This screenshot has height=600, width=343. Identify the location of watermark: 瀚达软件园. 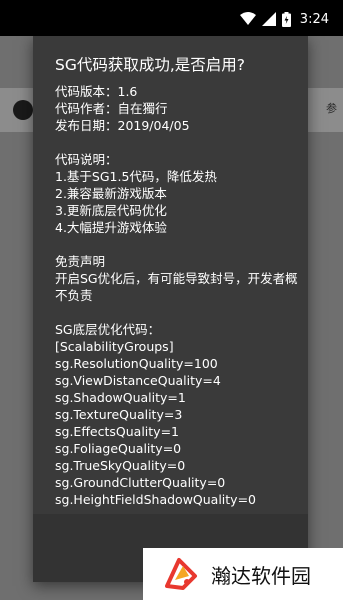
(243, 574).